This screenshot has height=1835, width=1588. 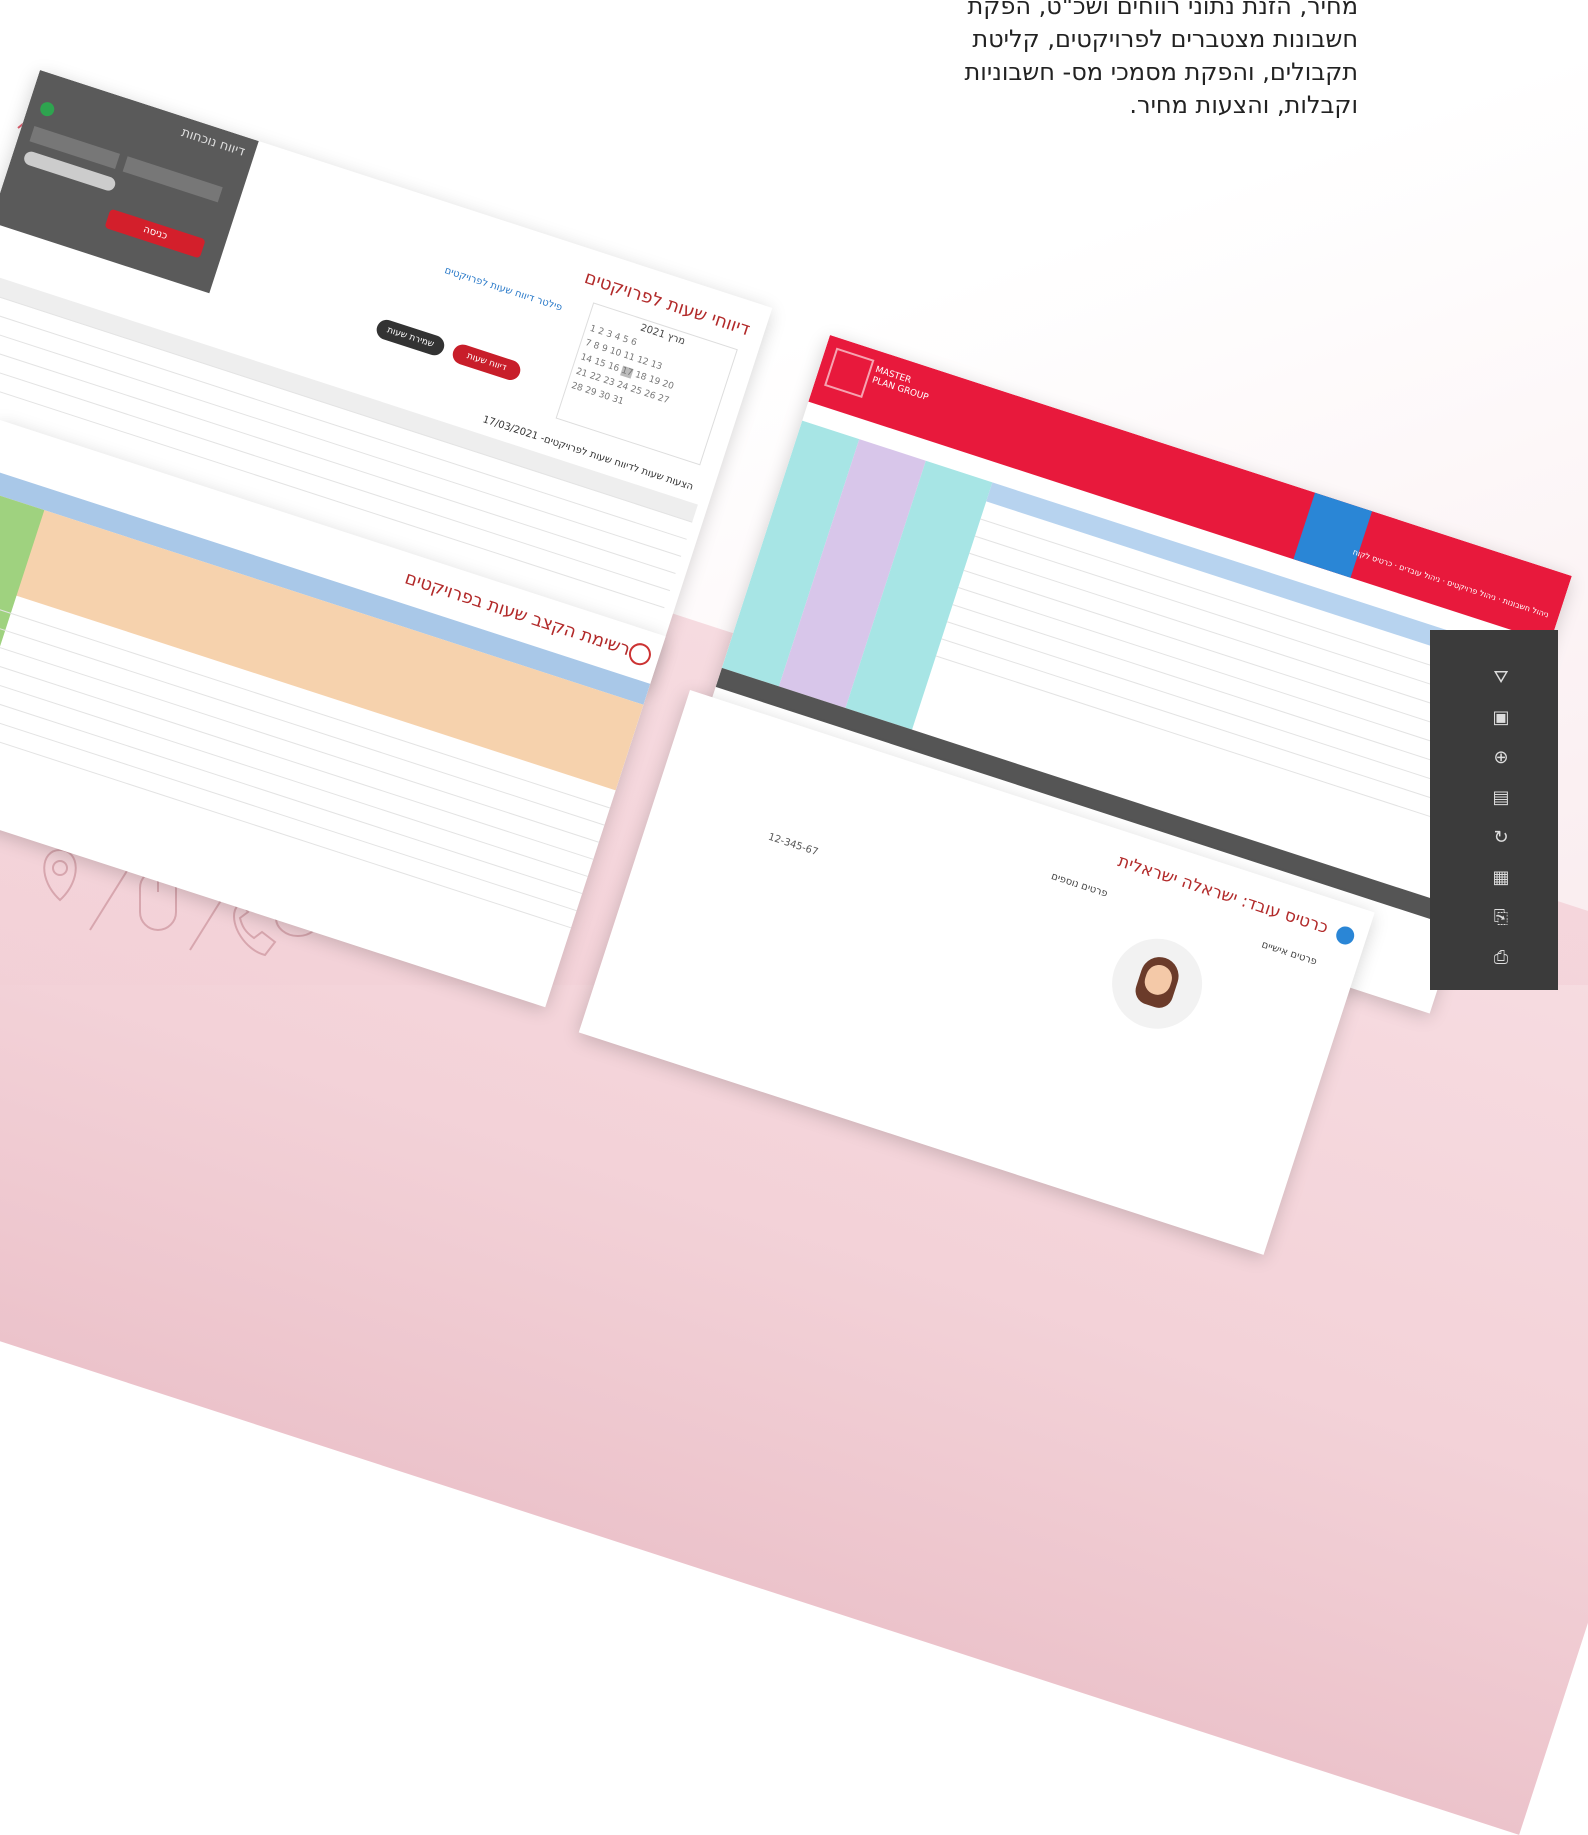 I want to click on export-icon: ⎘, so click(x=1501, y=918).